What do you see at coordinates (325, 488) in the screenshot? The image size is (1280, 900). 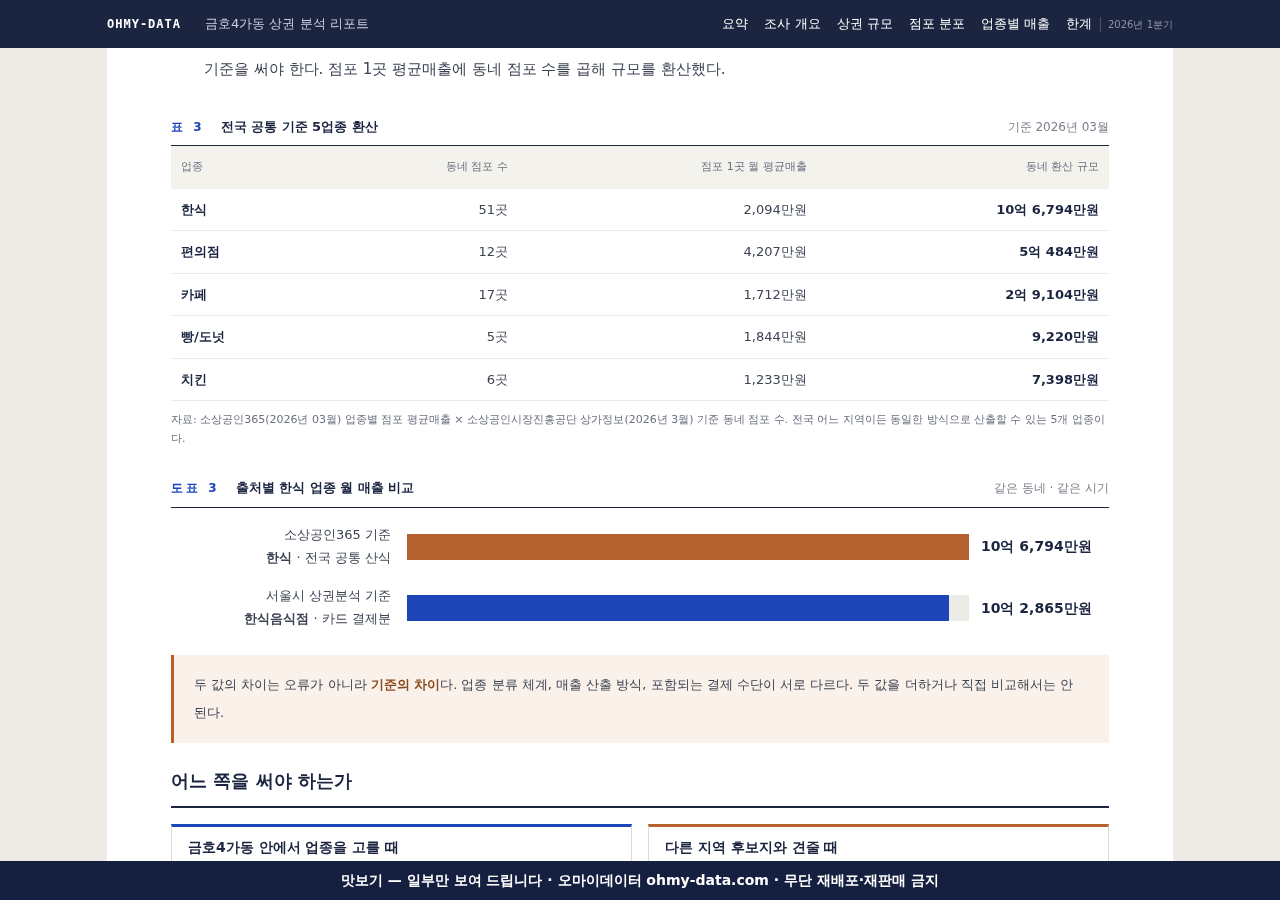 I see `figure-title: 출처별 한식 업종 월 매출 비교` at bounding box center [325, 488].